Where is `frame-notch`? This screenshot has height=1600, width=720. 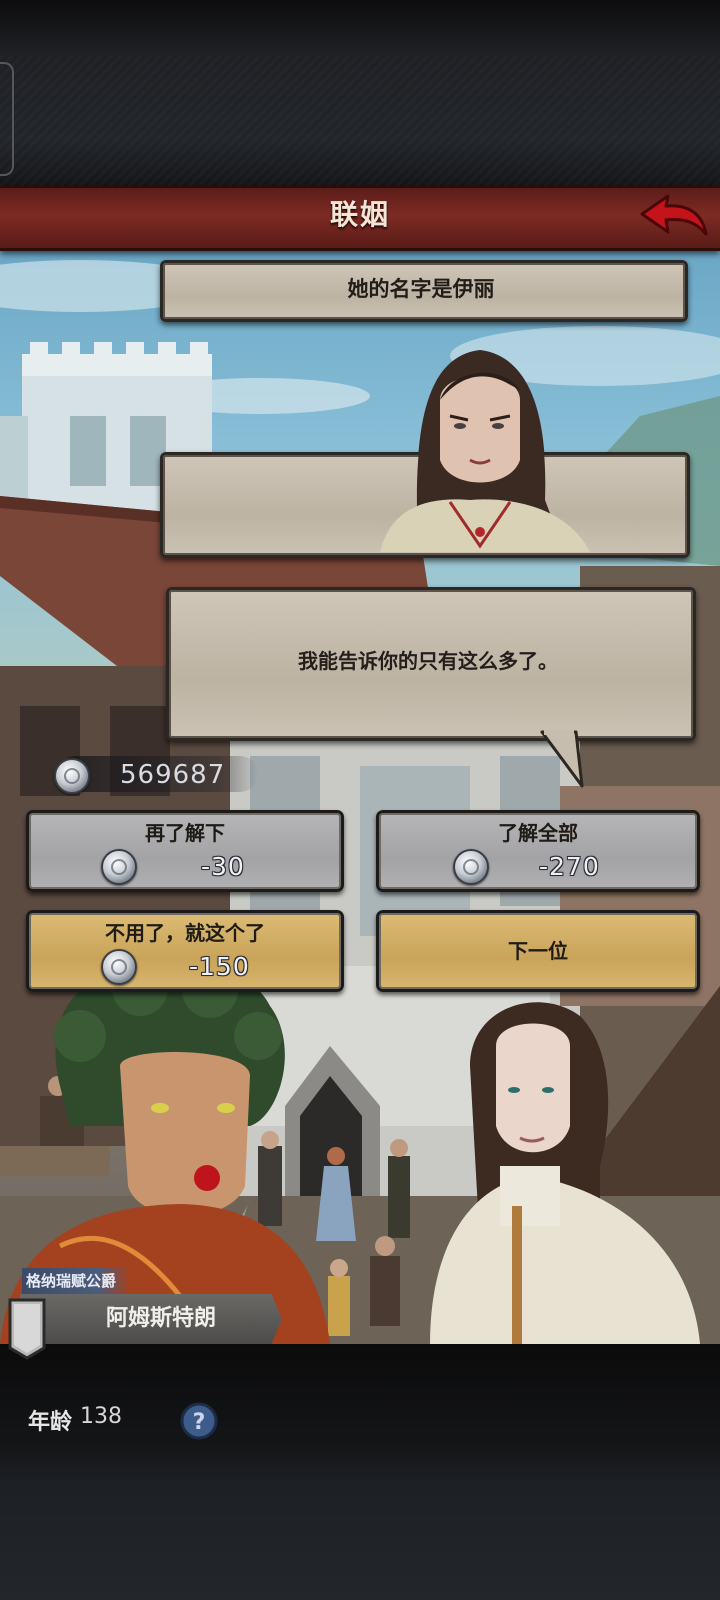
frame-notch is located at coordinates (7, 119).